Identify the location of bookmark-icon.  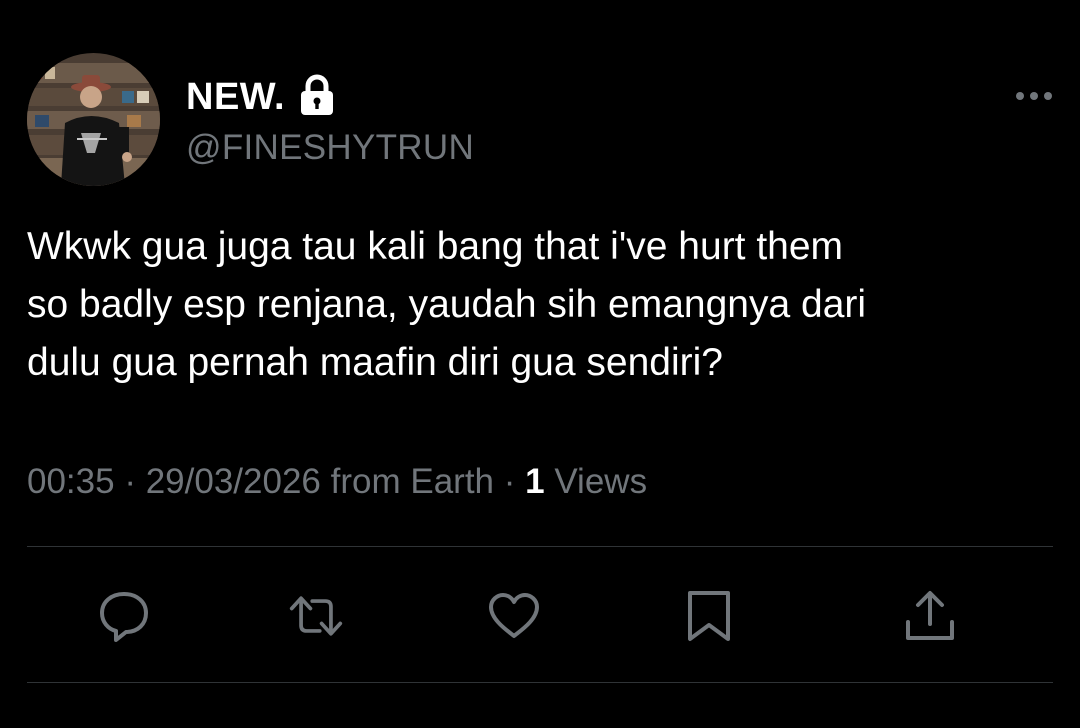
(709, 616).